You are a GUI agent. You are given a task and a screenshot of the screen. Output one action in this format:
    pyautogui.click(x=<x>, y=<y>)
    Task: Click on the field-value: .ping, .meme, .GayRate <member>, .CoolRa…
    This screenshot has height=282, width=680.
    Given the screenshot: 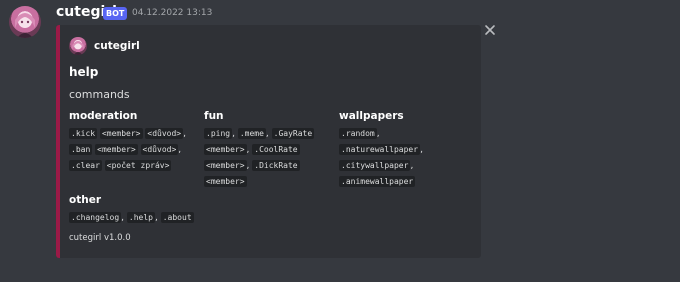 What is the action you would take?
    pyautogui.click(x=259, y=157)
    